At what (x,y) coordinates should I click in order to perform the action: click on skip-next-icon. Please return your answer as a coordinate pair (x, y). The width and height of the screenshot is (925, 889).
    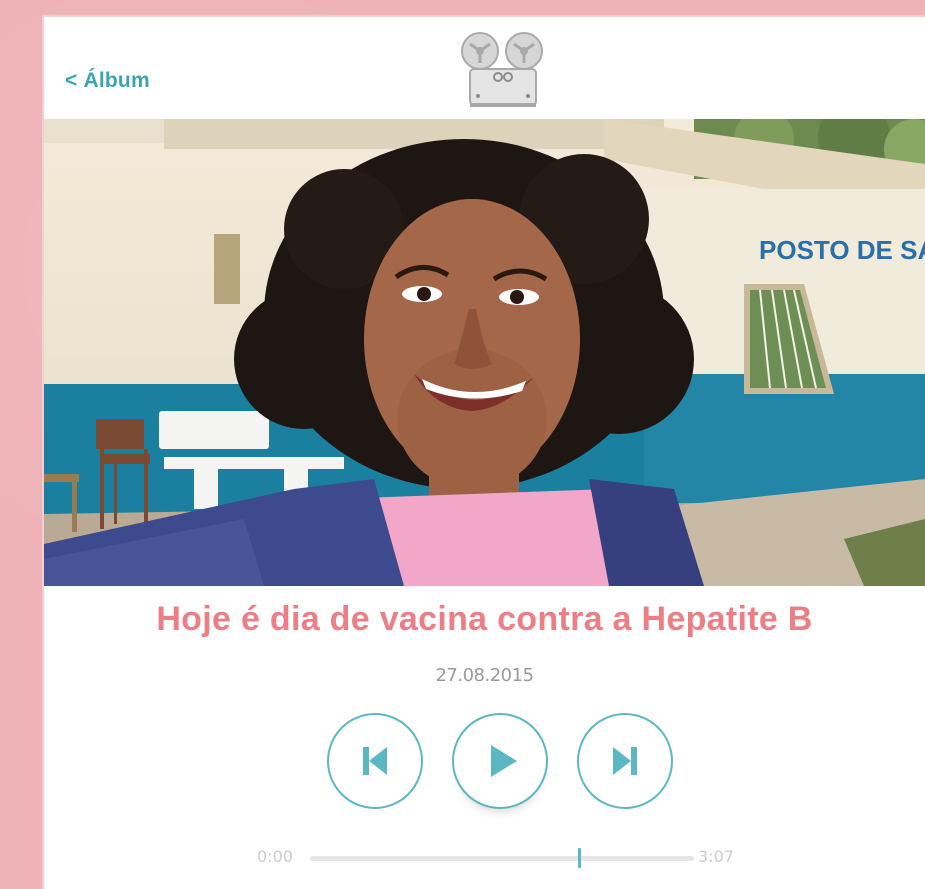
    Looking at the image, I should click on (625, 761).